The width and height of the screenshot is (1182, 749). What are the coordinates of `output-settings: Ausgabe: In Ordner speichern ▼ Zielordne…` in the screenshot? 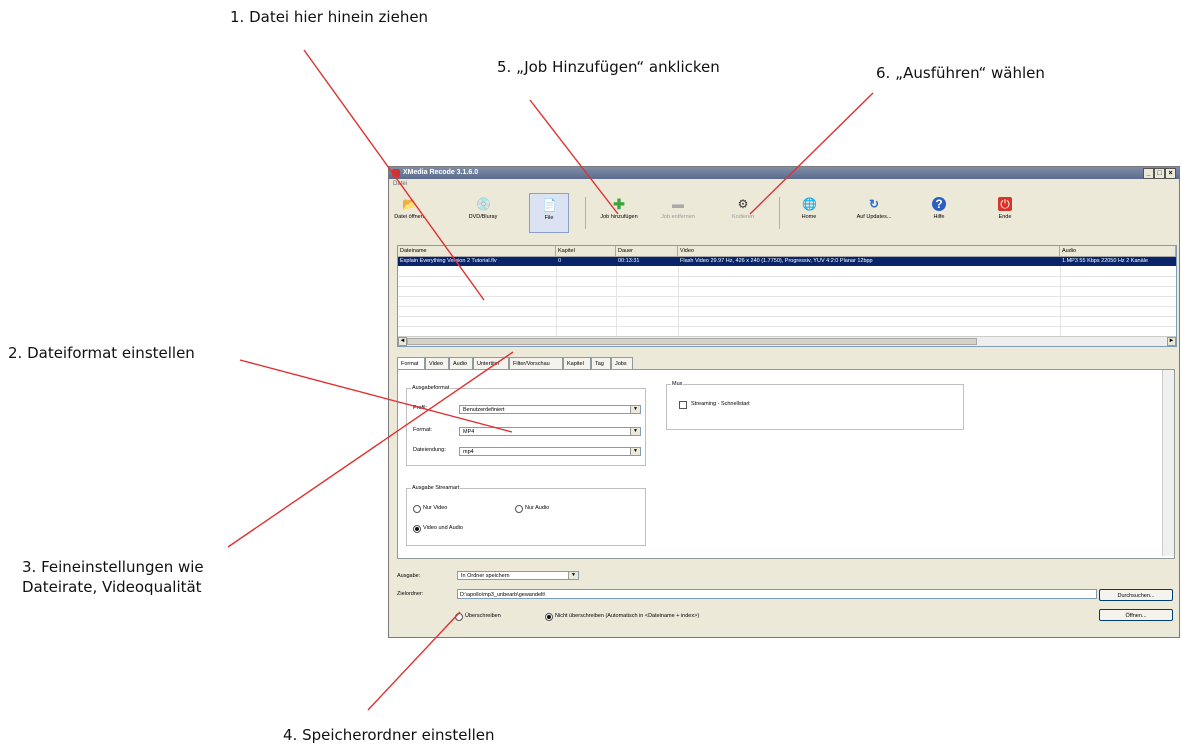 It's located at (784, 602).